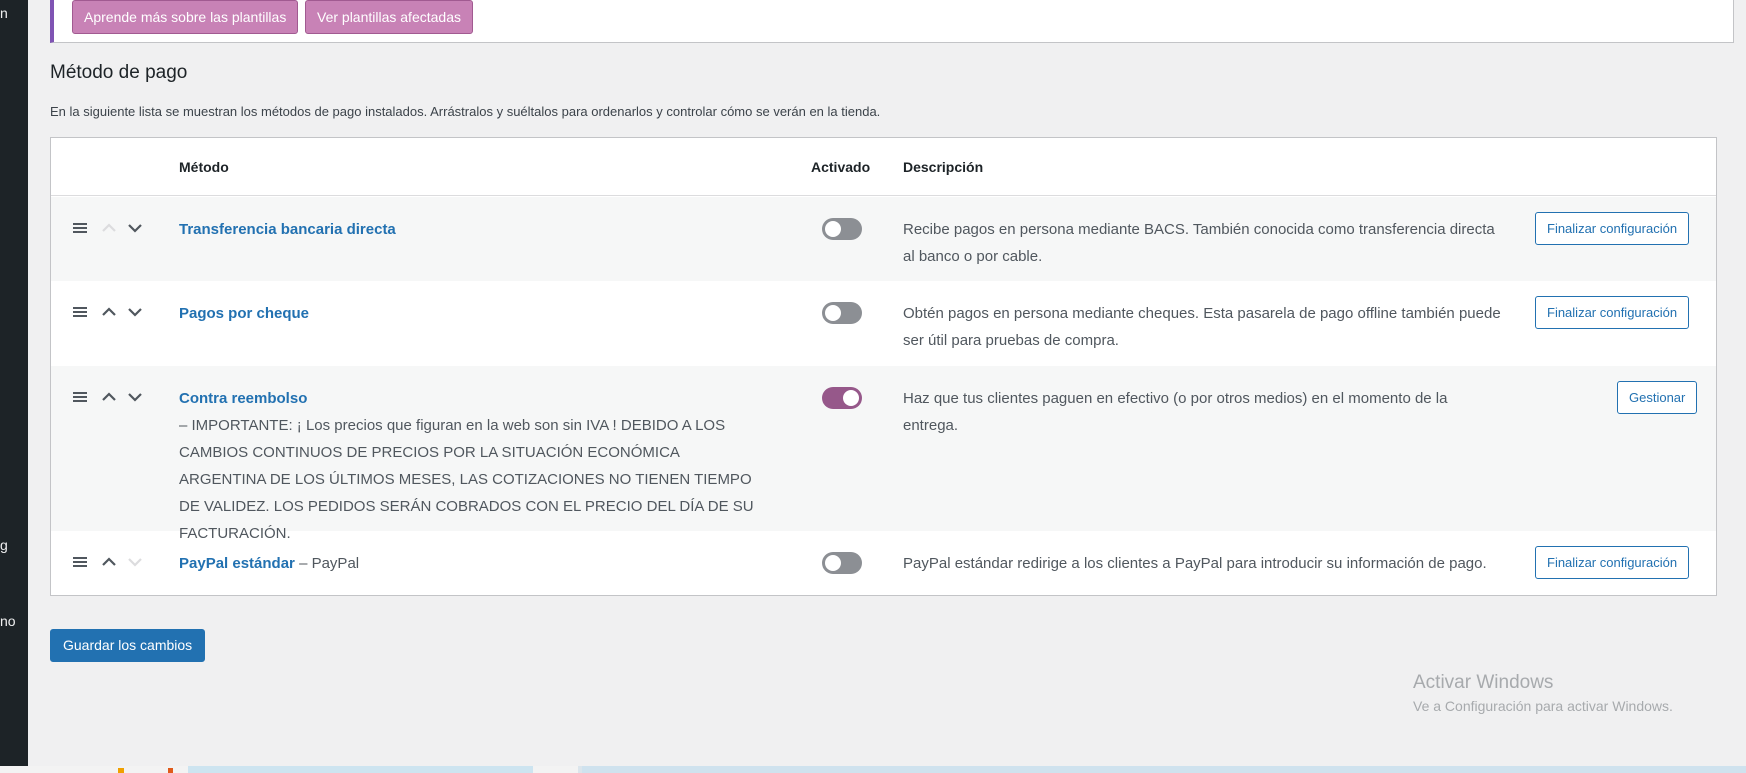 This screenshot has width=1746, height=773. What do you see at coordinates (1657, 397) in the screenshot?
I see `manage-button: Gestionar` at bounding box center [1657, 397].